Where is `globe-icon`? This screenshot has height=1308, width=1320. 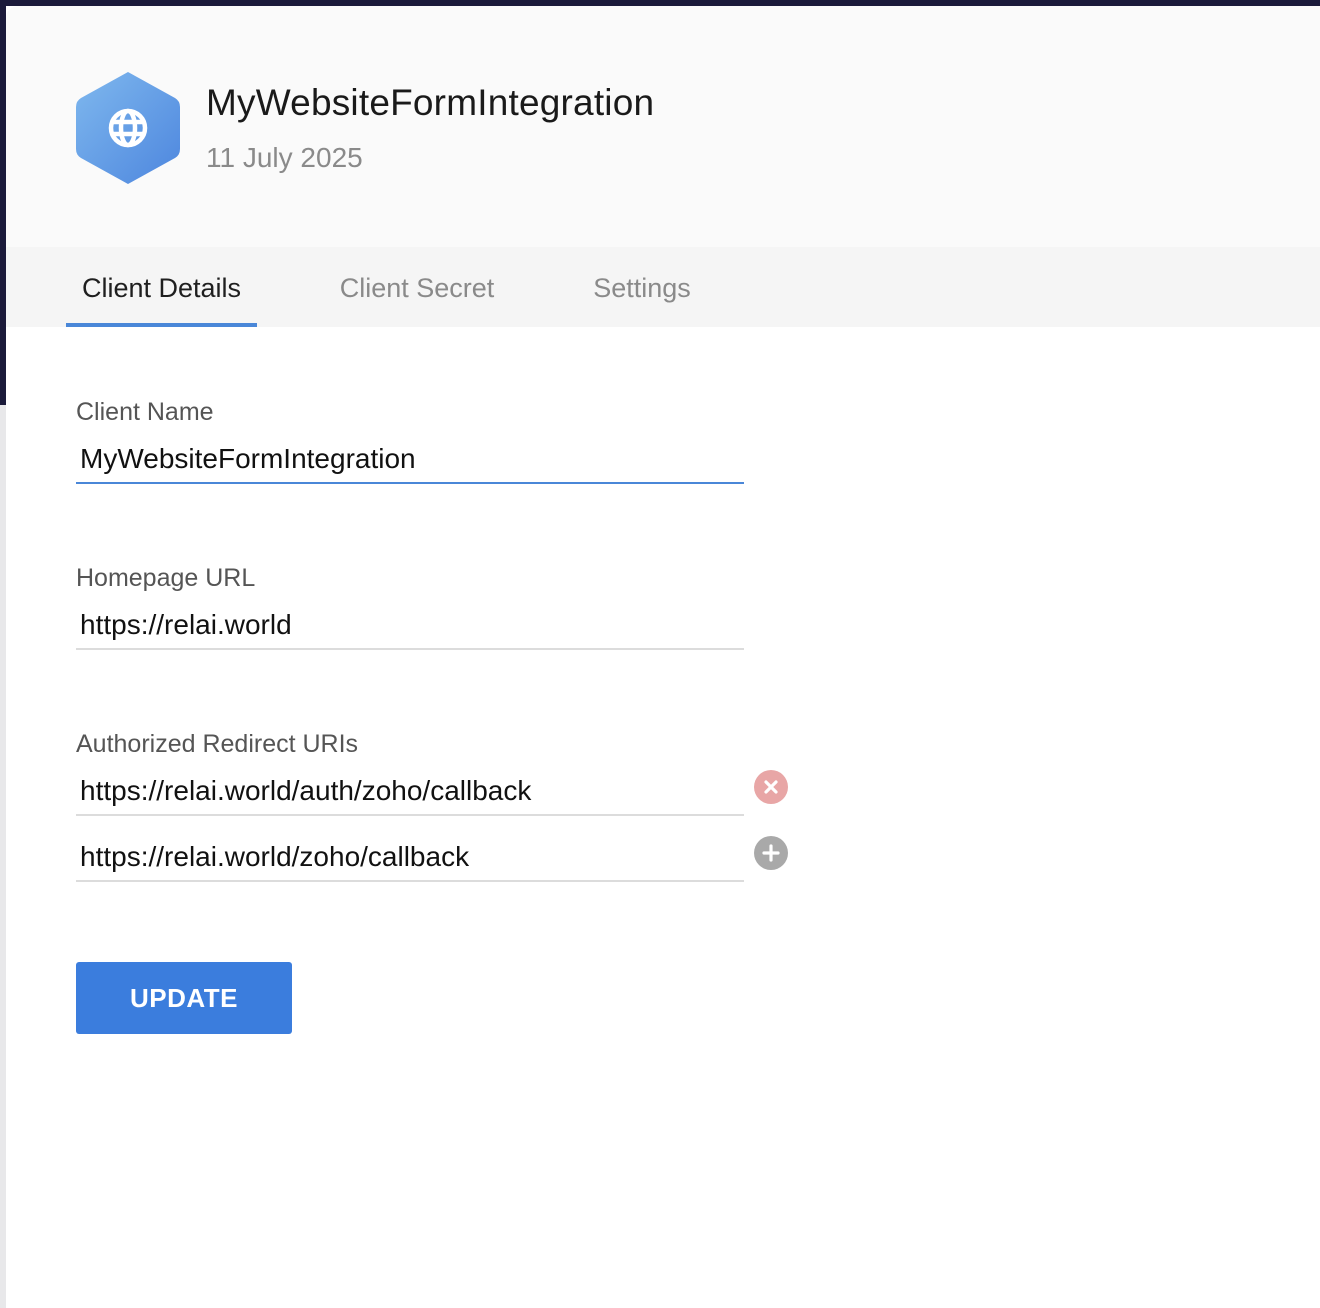
globe-icon is located at coordinates (128, 128).